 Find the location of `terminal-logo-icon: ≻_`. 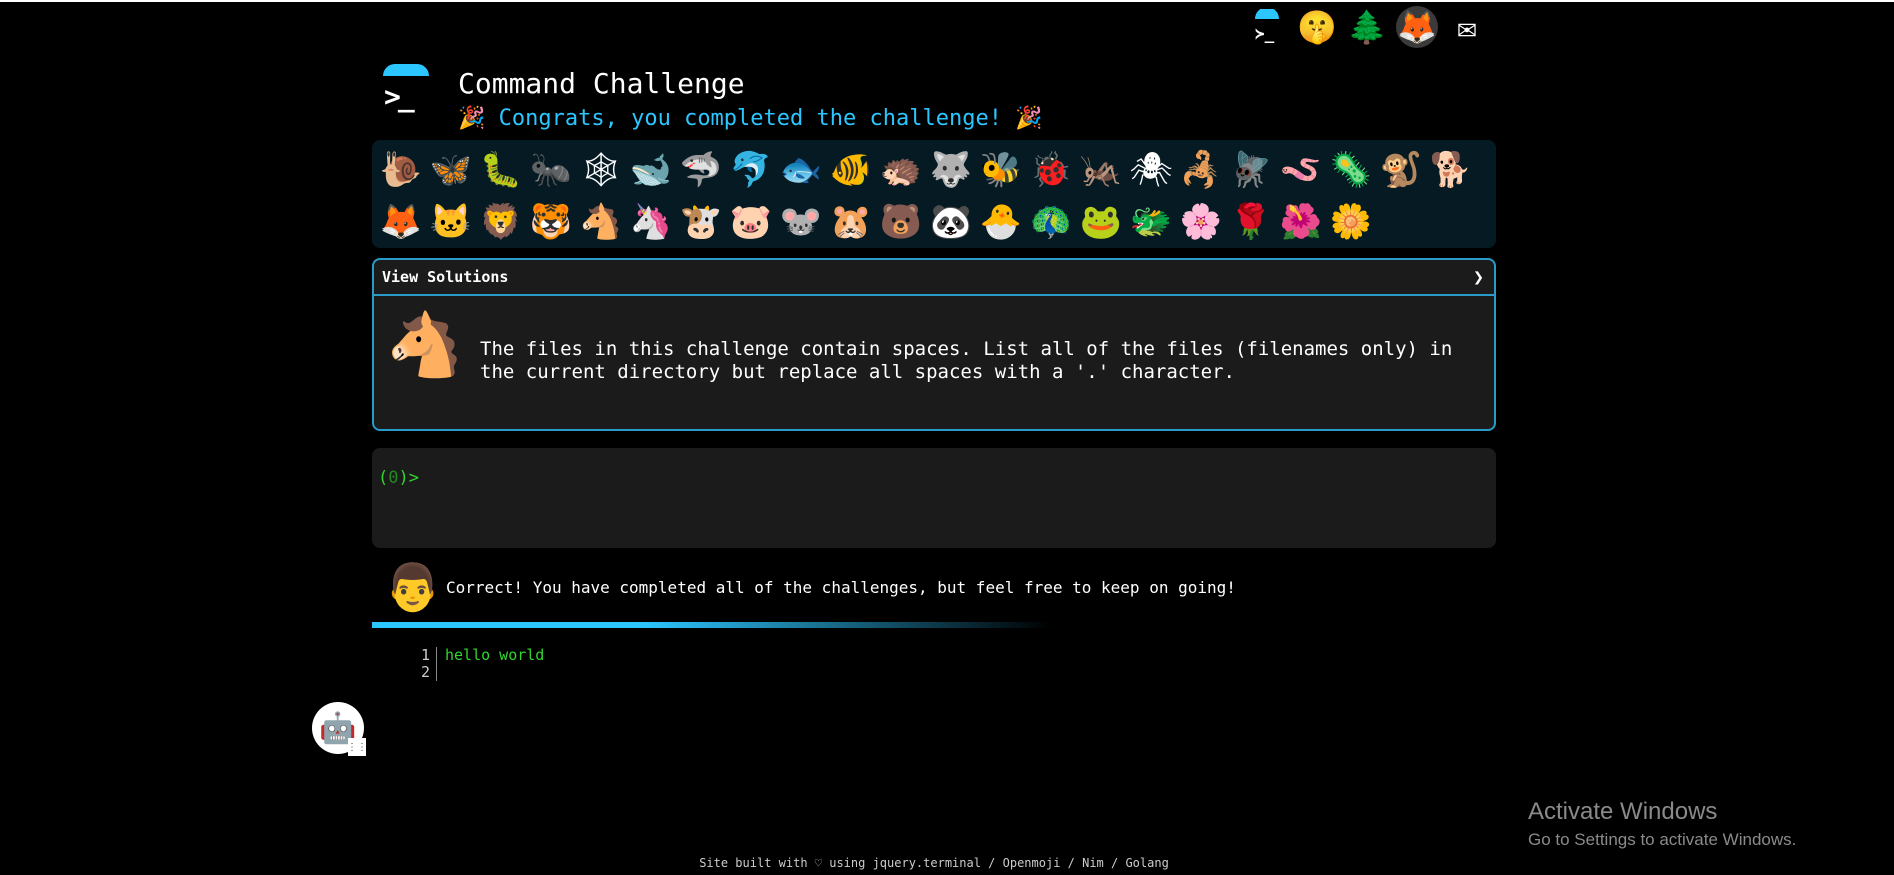

terminal-logo-icon: ≻_ is located at coordinates (1267, 27).